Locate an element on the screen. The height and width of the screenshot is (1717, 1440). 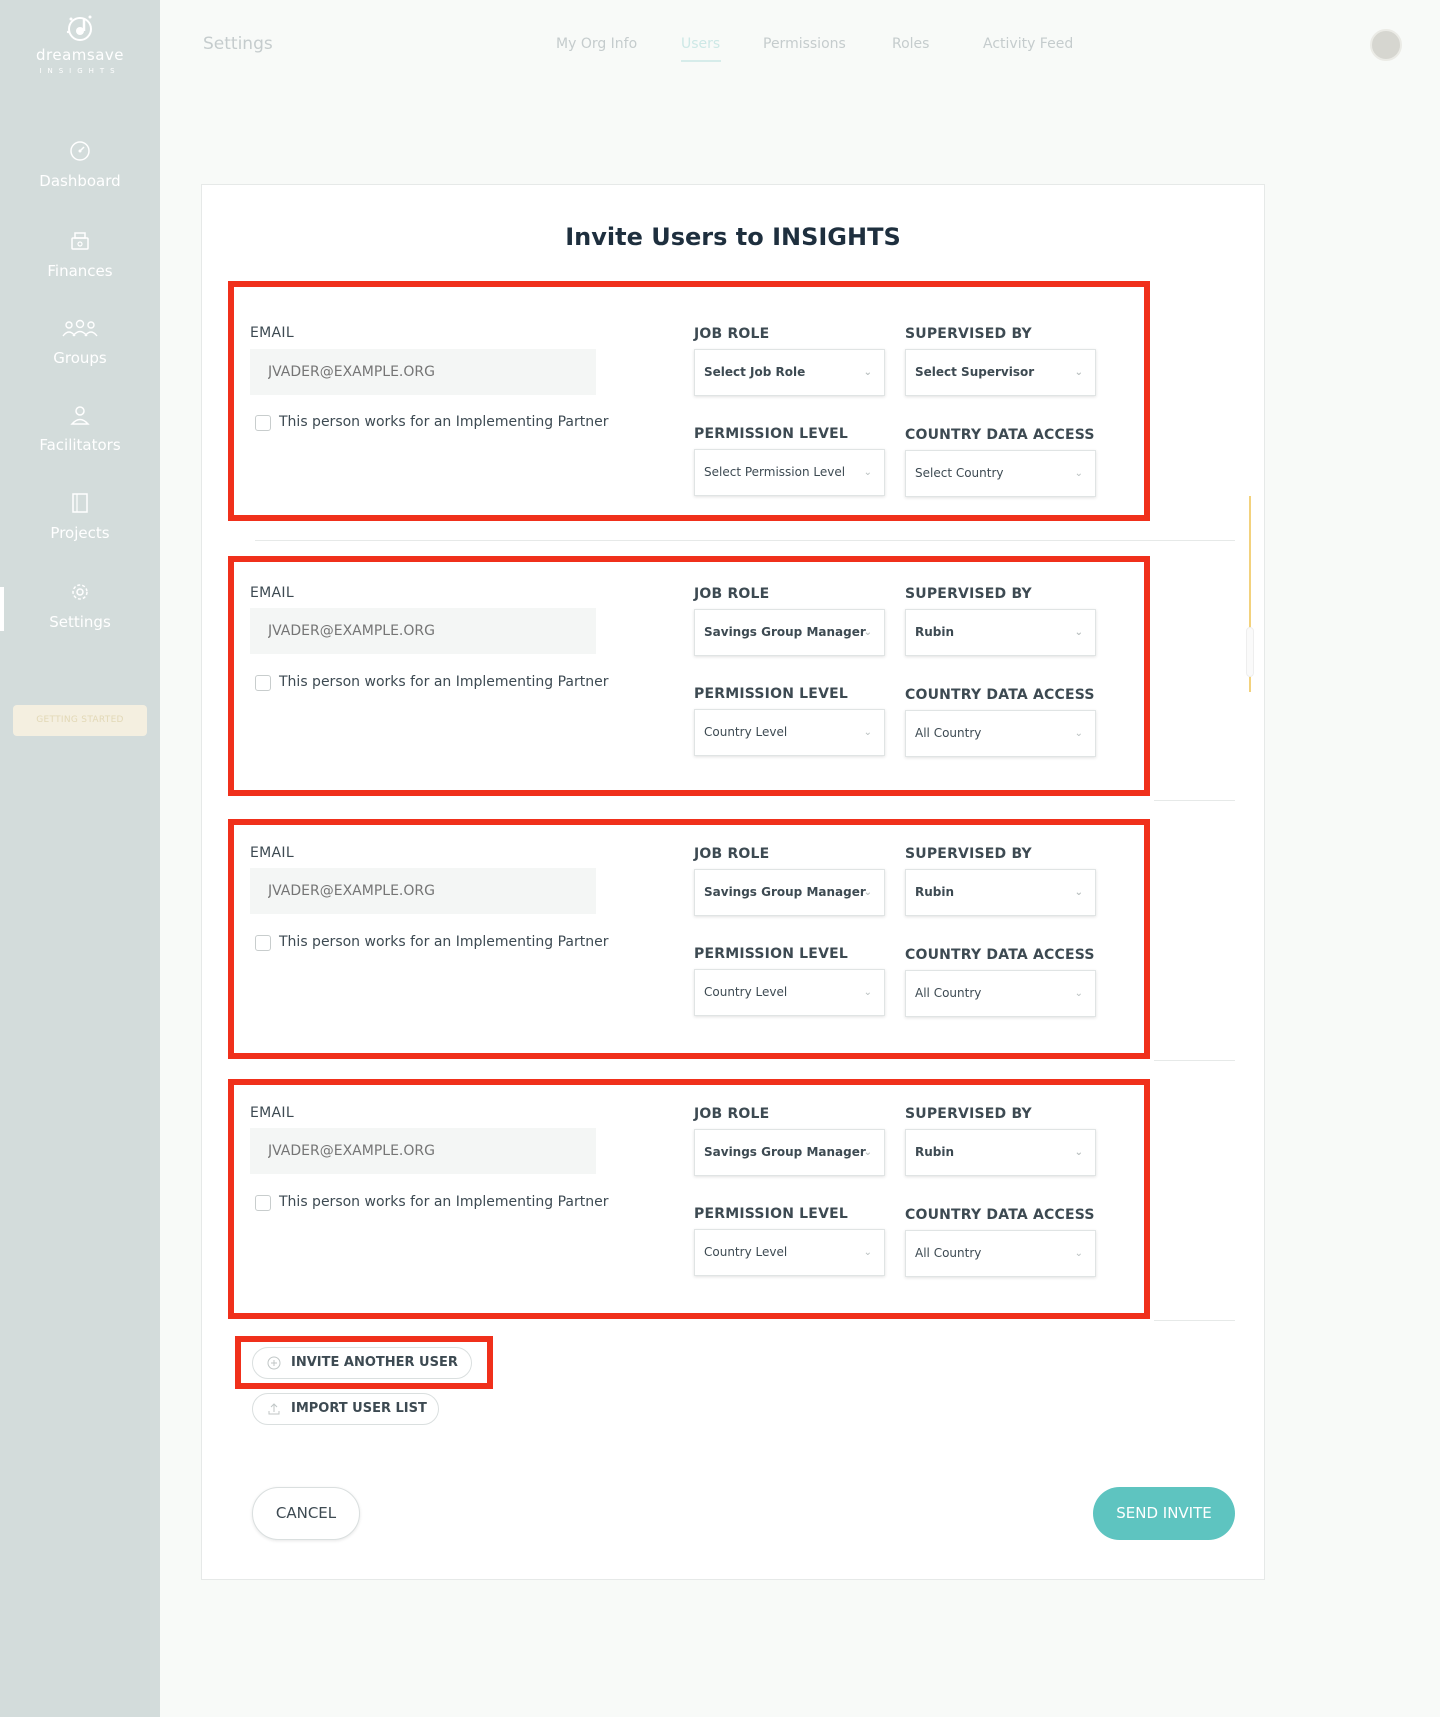
app-logo: dreamsave INSIGHTS is located at coordinates (80, 43).